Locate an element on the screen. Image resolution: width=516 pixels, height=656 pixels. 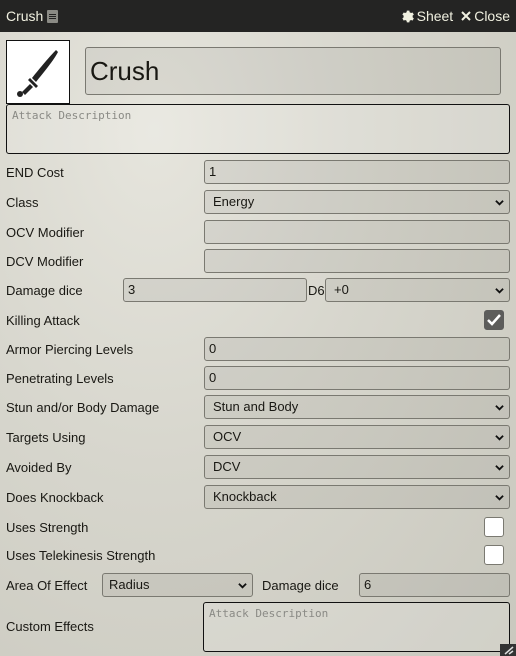
avoided-by-label: Avoided By is located at coordinates (39, 467).